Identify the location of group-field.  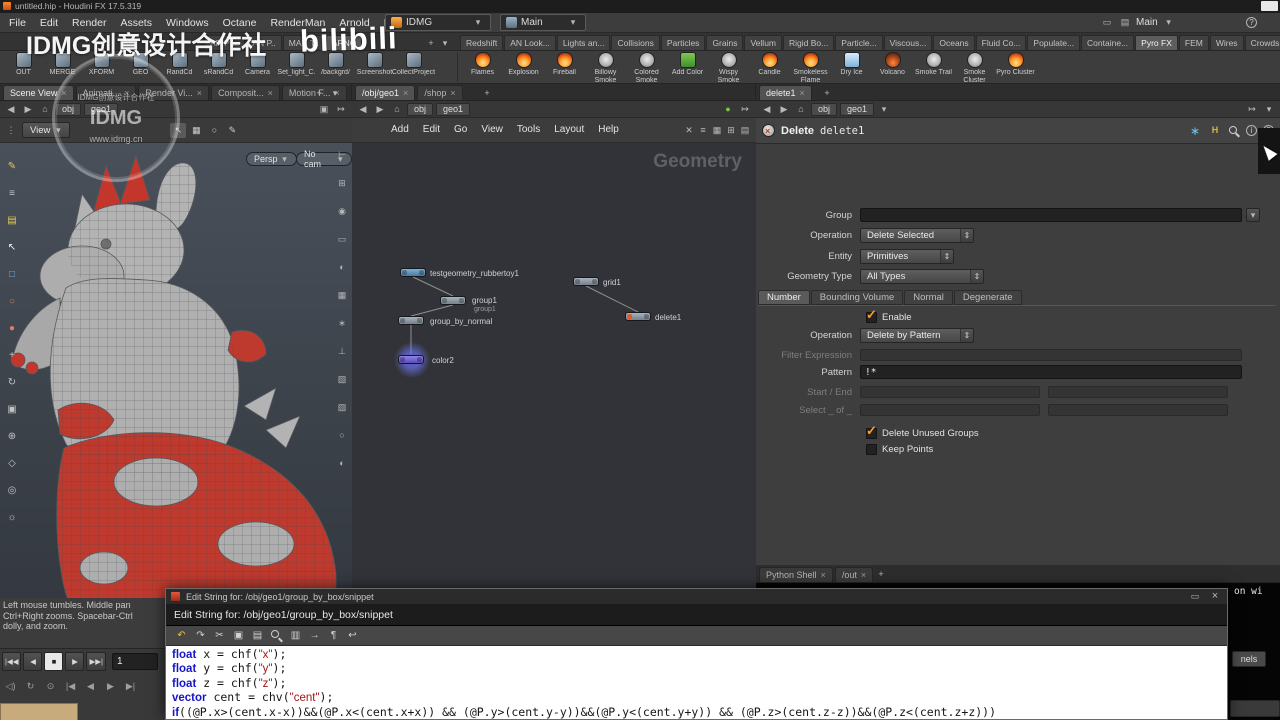
(1051, 215).